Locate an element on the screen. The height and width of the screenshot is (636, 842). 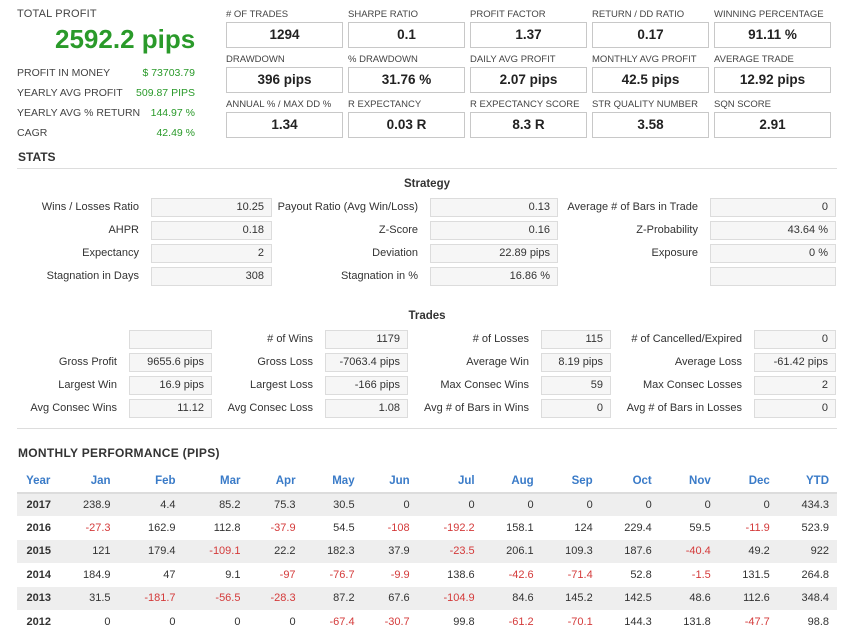
monthly-year-cell: 2014 is located at coordinates (38, 574).